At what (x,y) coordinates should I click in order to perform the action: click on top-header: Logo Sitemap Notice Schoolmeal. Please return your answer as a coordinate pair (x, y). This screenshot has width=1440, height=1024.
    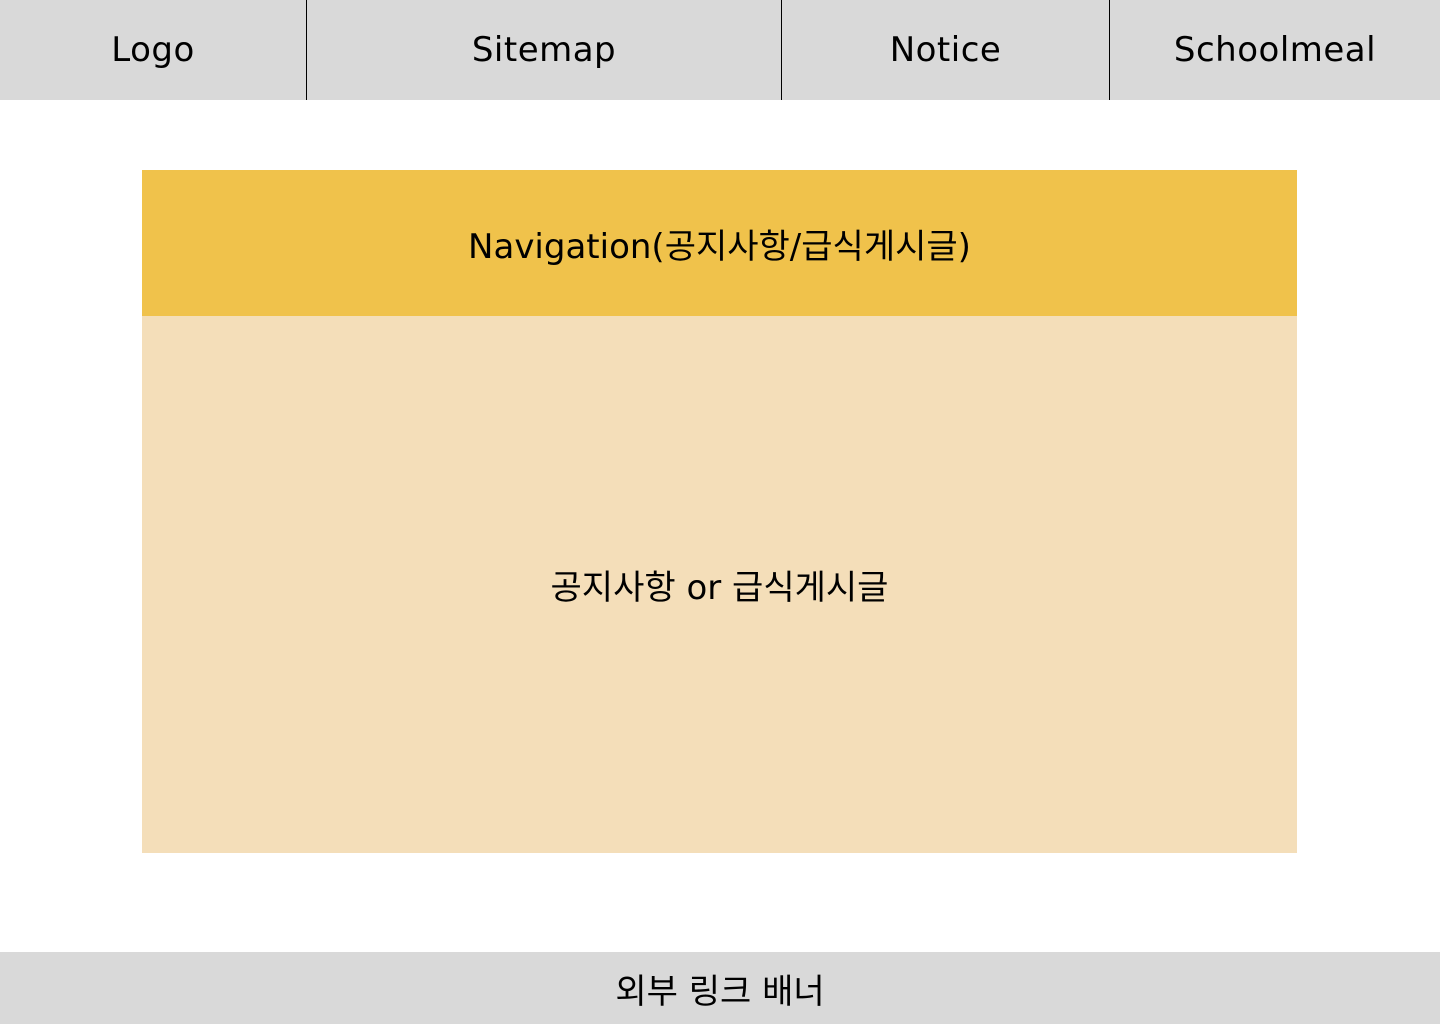
    Looking at the image, I should click on (720, 50).